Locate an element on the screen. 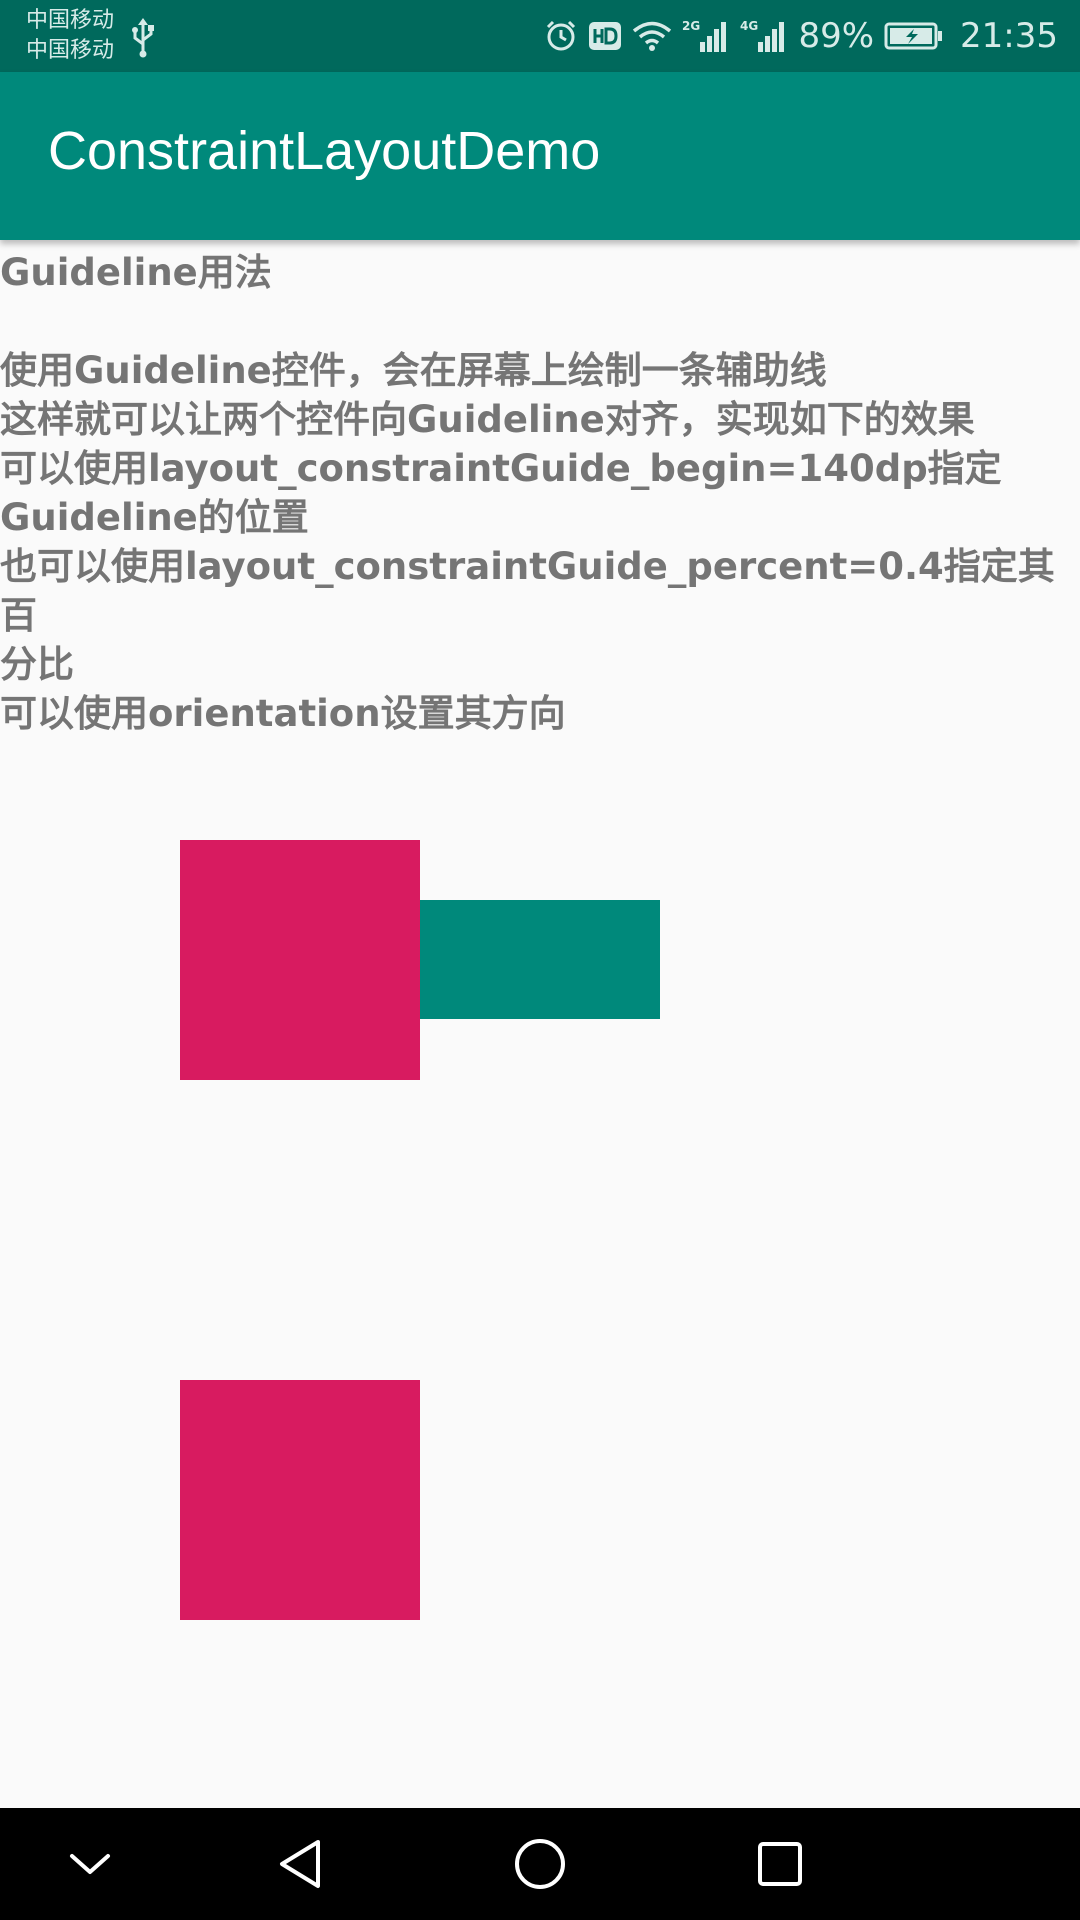  back-button is located at coordinates (300, 1864).